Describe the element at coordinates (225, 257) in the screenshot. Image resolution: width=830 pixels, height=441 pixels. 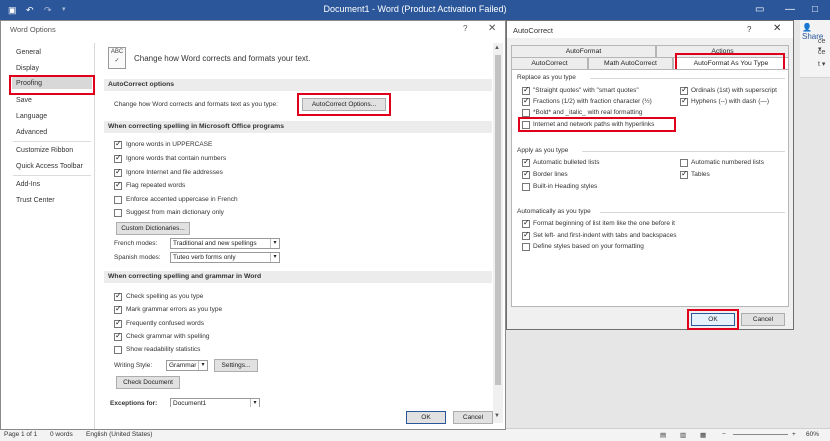
I see `spanish-modes-select: Tuteo verb forms only ▾` at that location.